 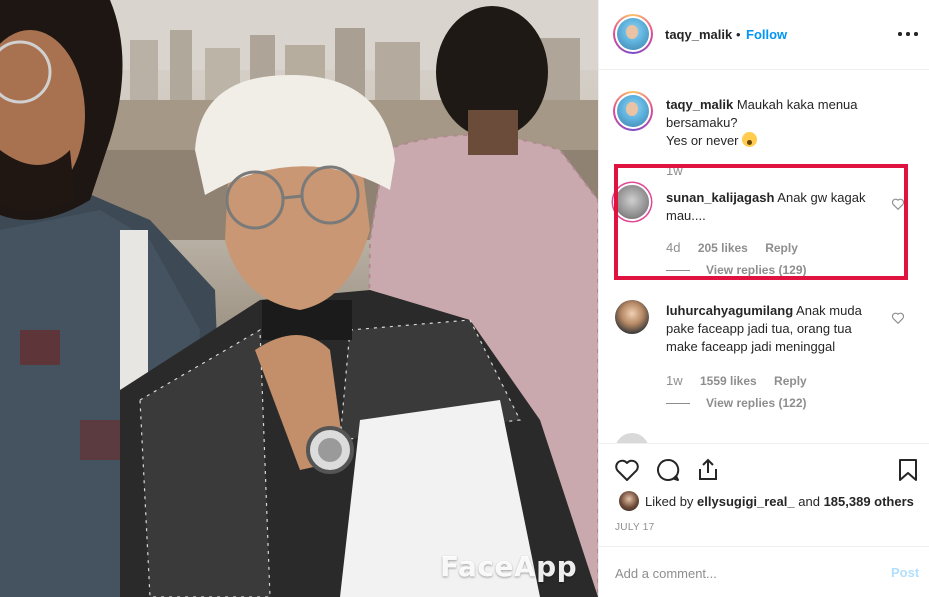 I want to click on view-replies-label: View replies (122), so click(x=756, y=403).